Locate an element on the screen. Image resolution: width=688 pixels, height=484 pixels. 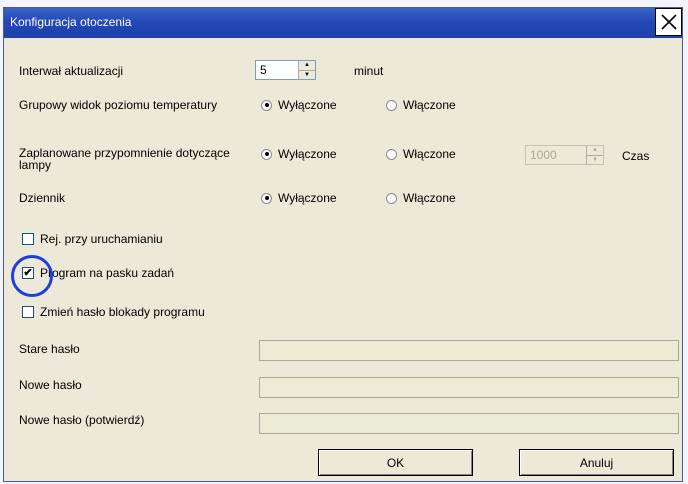
interval-value: 5 is located at coordinates (277, 70).